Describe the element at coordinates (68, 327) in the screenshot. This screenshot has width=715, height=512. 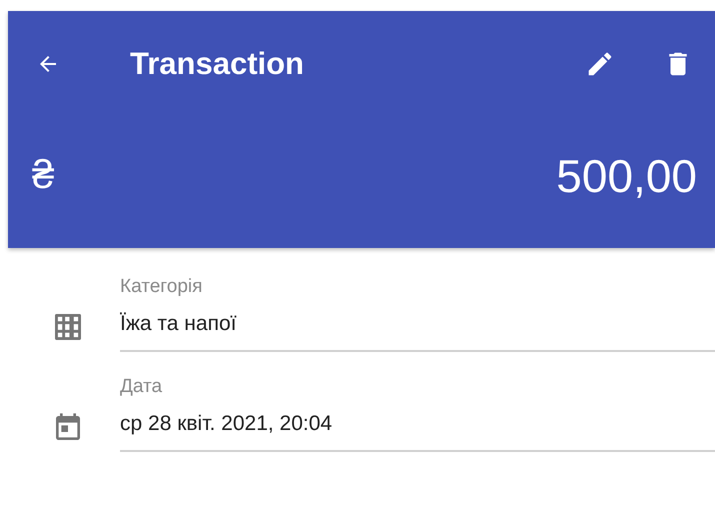
I see `grid-icon` at that location.